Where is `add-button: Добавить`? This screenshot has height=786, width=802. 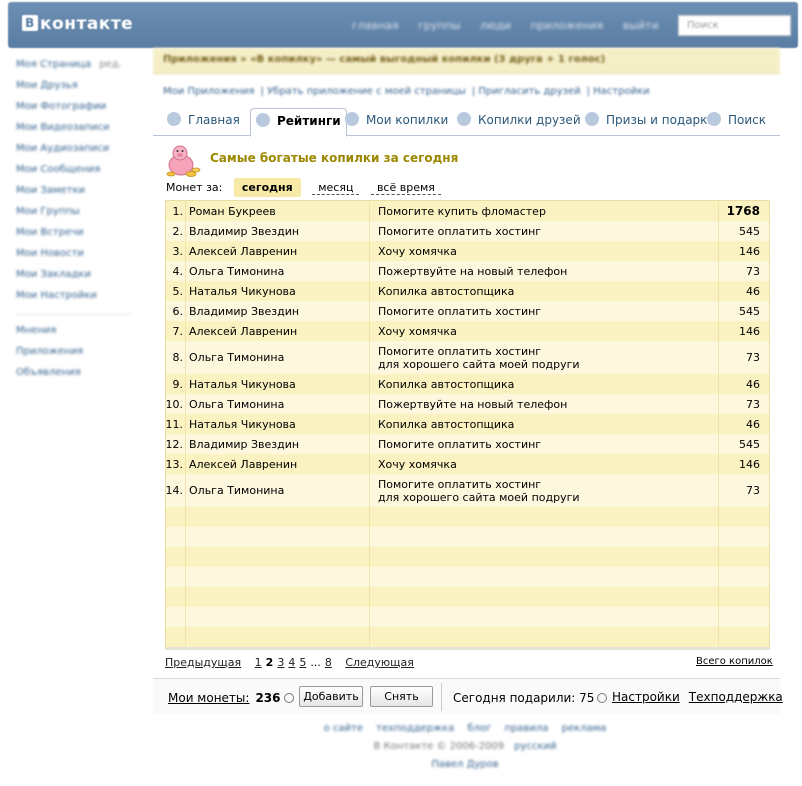
add-button: Добавить is located at coordinates (331, 696).